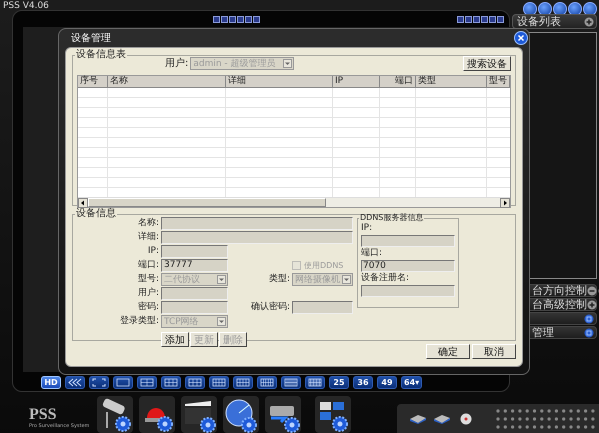 Image resolution: width=599 pixels, height=433 pixels. Describe the element at coordinates (26, 6) in the screenshot. I see `app-title: PSS V4.06` at that location.